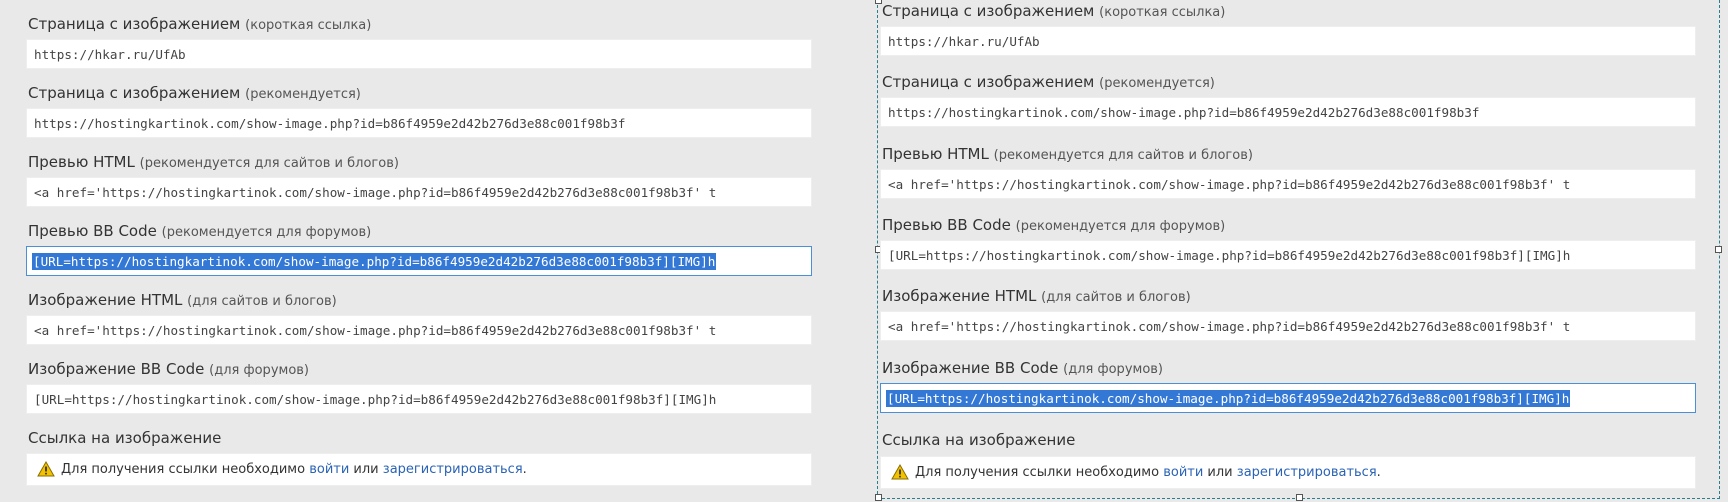 The height and width of the screenshot is (502, 1728). What do you see at coordinates (1299, 497) in the screenshot?
I see `resize-handle-bottom-middle` at bounding box center [1299, 497].